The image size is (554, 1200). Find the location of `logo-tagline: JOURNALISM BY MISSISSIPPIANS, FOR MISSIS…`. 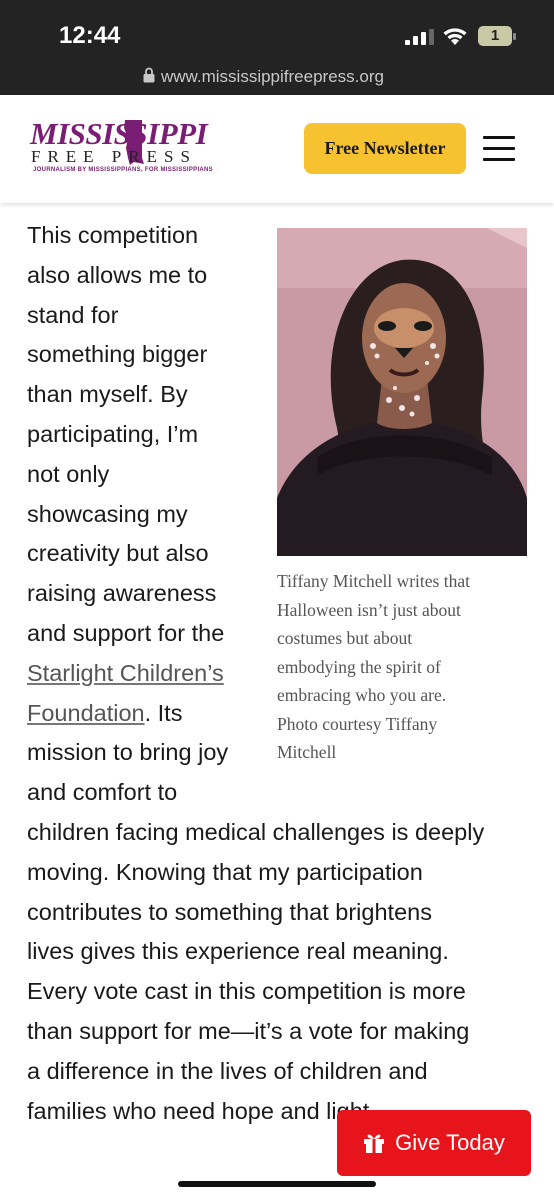

logo-tagline: JOURNALISM BY MISSISSIPPIANS, FOR MISSIS… is located at coordinates (123, 170).